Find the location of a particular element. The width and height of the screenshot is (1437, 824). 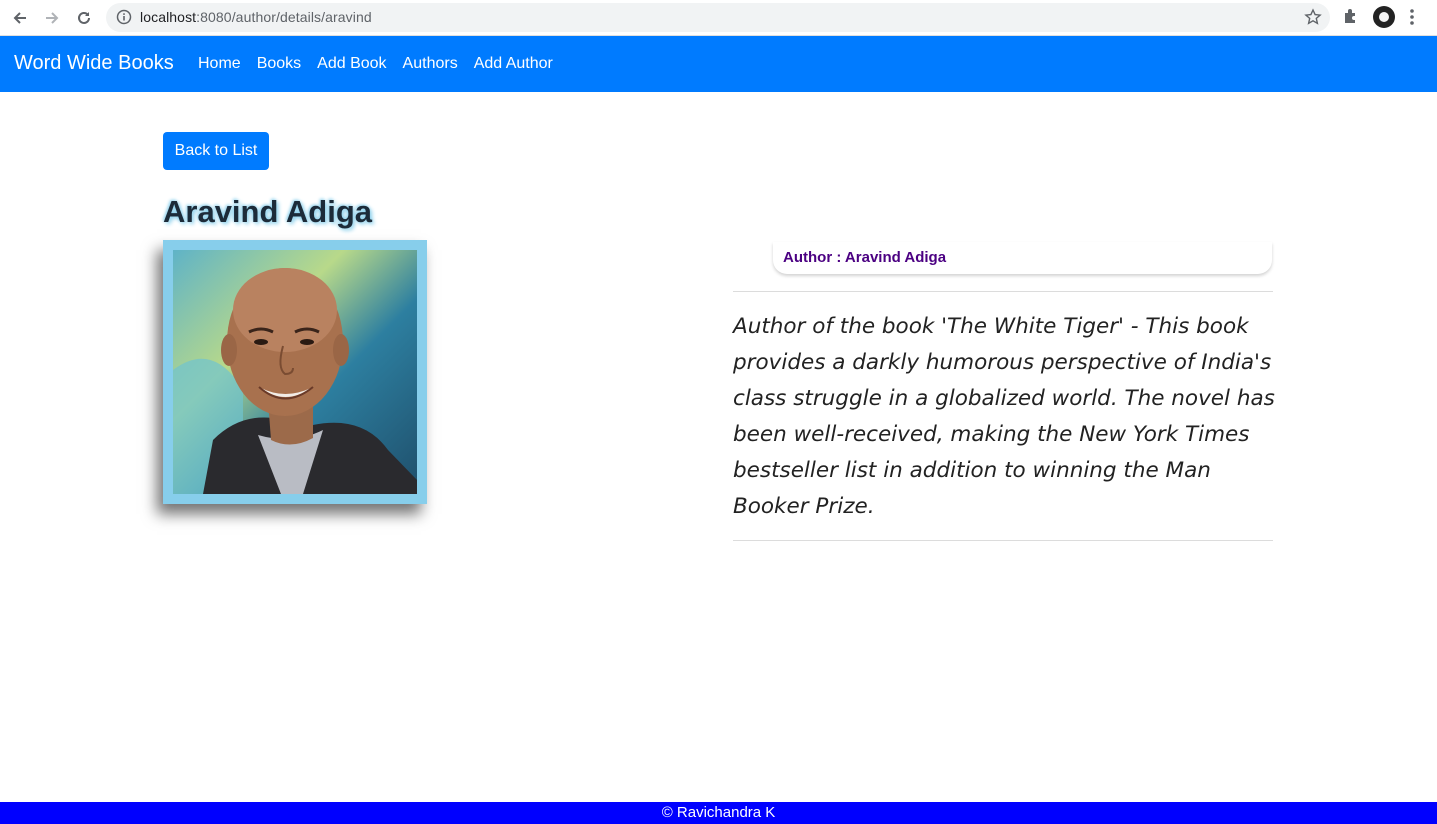

address-bar: localhost:8080/author/details/aravind is located at coordinates (718, 17).